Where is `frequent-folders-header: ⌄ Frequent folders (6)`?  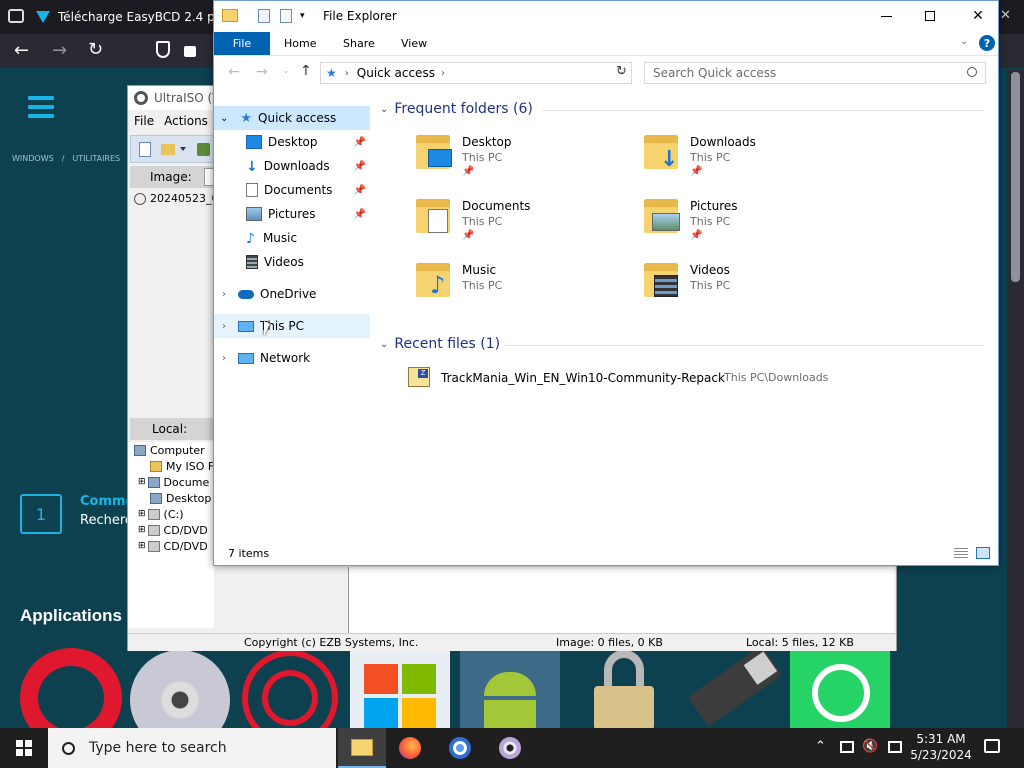 frequent-folders-header: ⌄ Frequent folders (6) is located at coordinates (456, 109).